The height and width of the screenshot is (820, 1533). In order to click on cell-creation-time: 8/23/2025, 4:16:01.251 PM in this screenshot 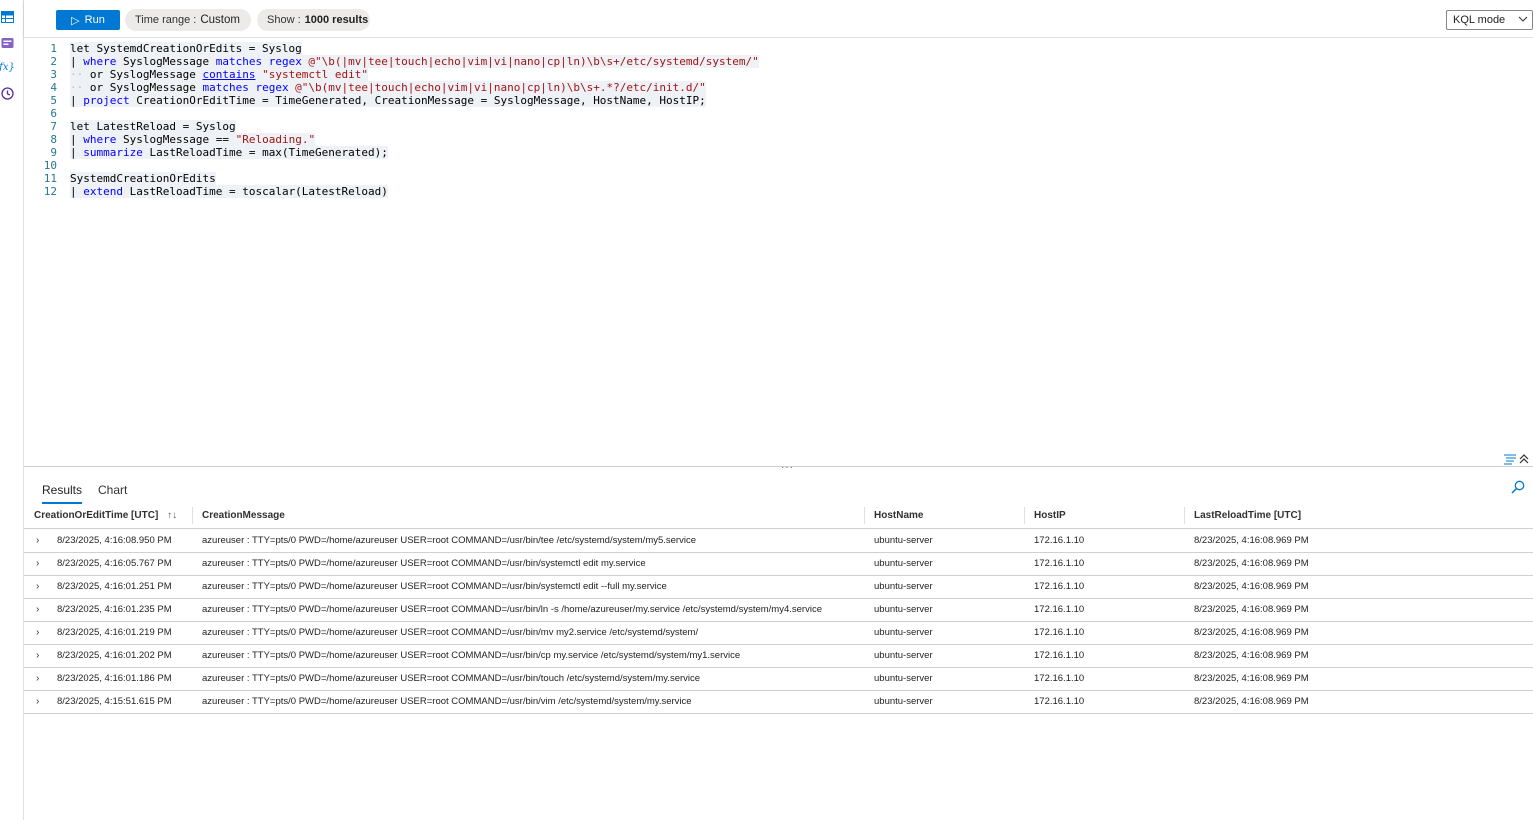, I will do `click(114, 586)`.